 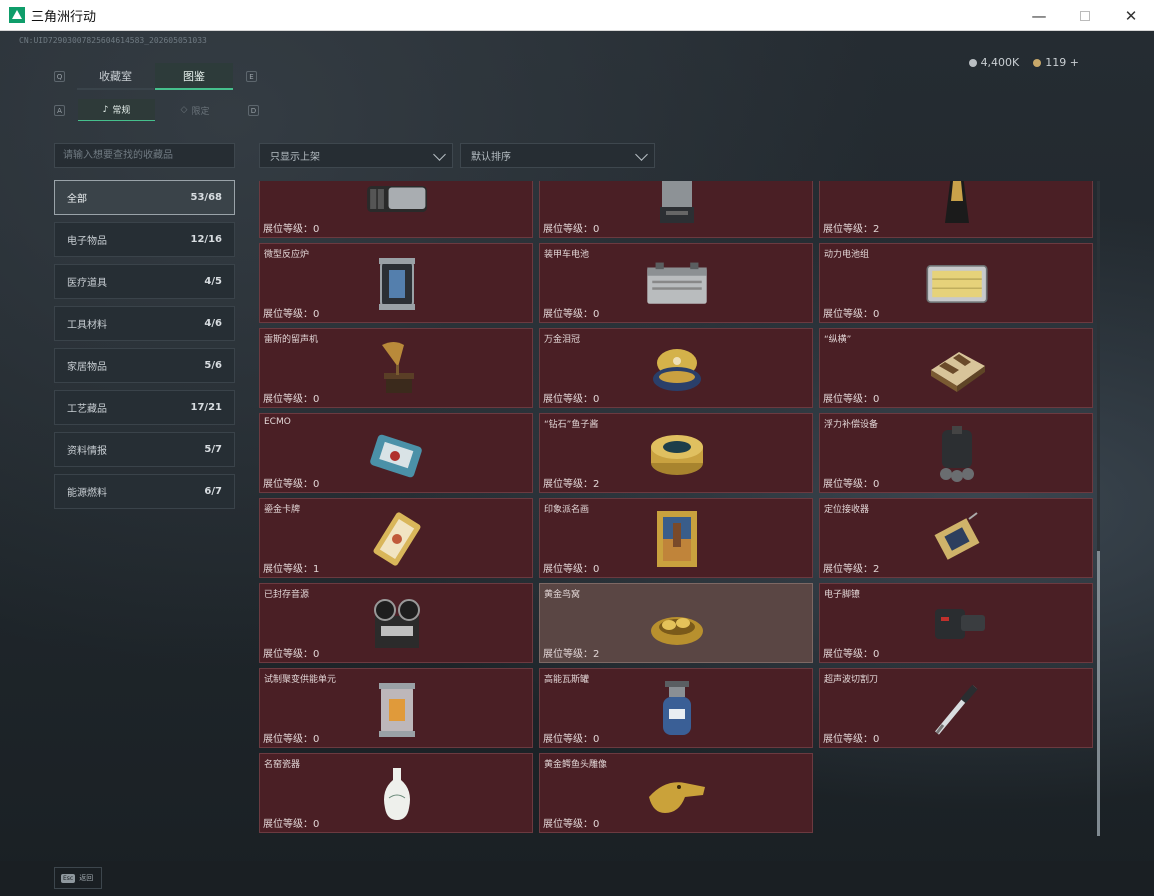 What do you see at coordinates (87, 325) in the screenshot?
I see `category-label: 工具材料` at bounding box center [87, 325].